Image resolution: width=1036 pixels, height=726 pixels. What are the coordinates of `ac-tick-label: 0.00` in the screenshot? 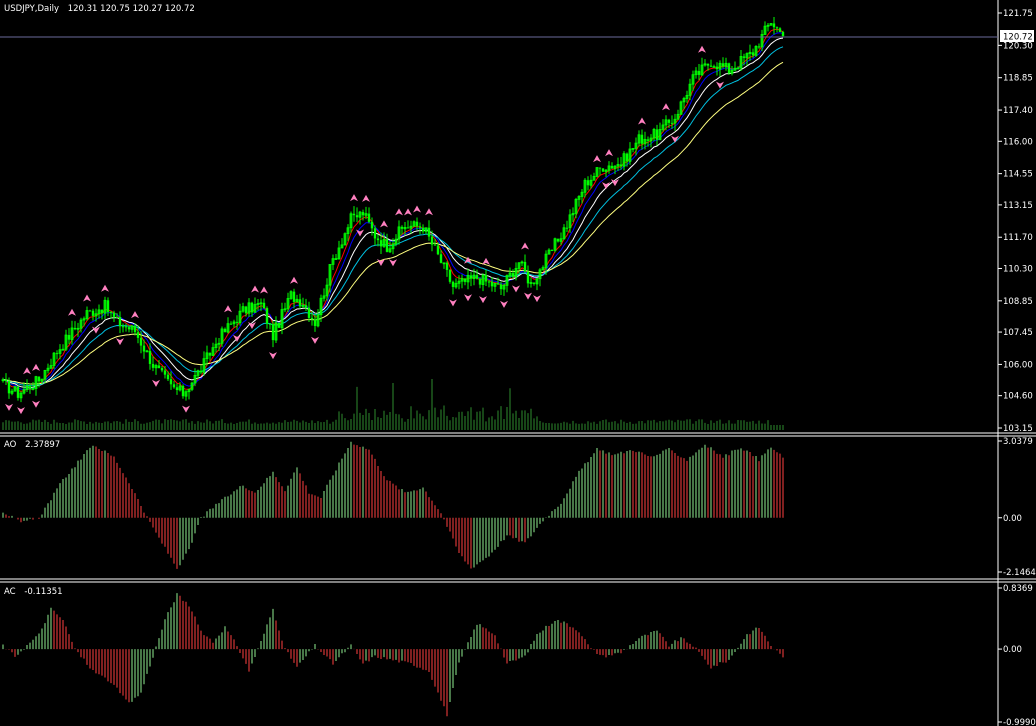 It's located at (1012, 650).